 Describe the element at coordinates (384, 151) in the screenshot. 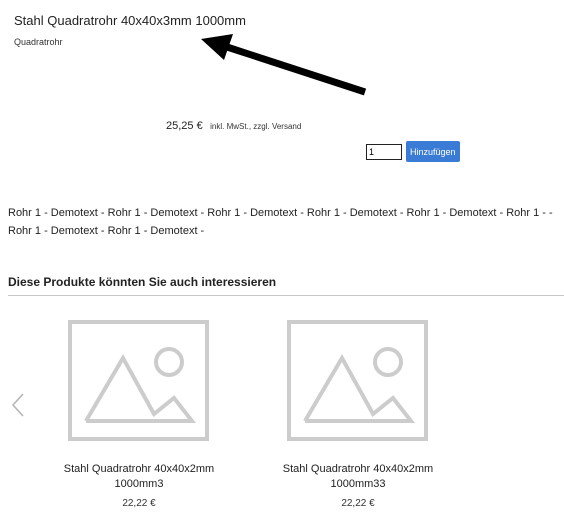

I see `quantity-input` at that location.